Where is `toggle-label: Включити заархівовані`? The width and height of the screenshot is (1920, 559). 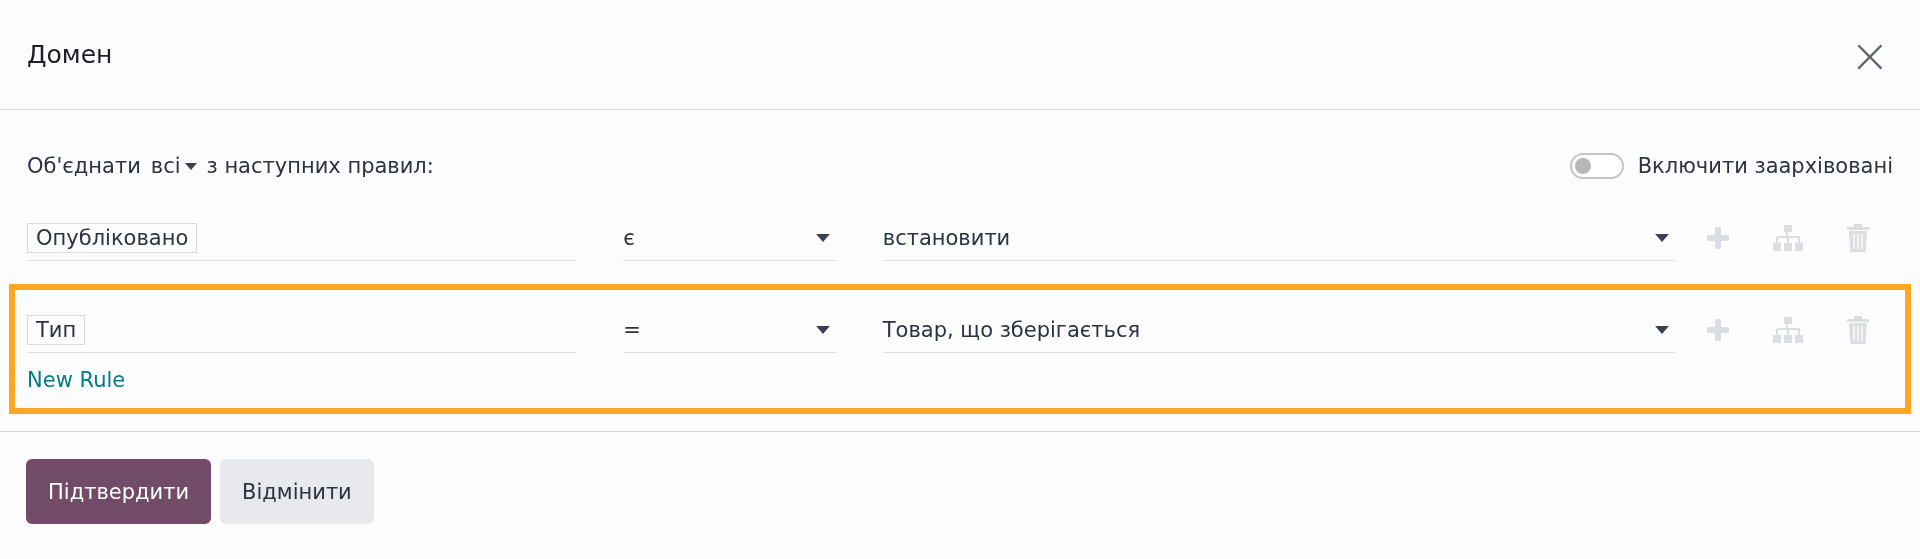 toggle-label: Включити заархівовані is located at coordinates (1765, 166).